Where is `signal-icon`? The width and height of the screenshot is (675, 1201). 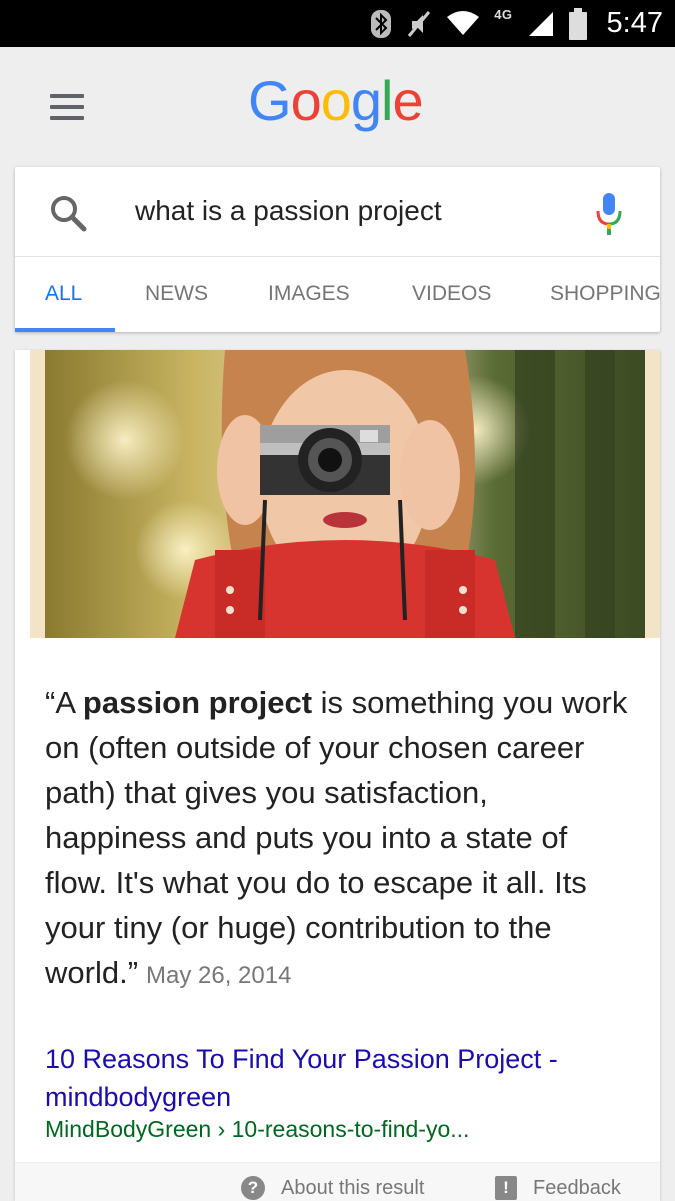
signal-icon is located at coordinates (540, 23).